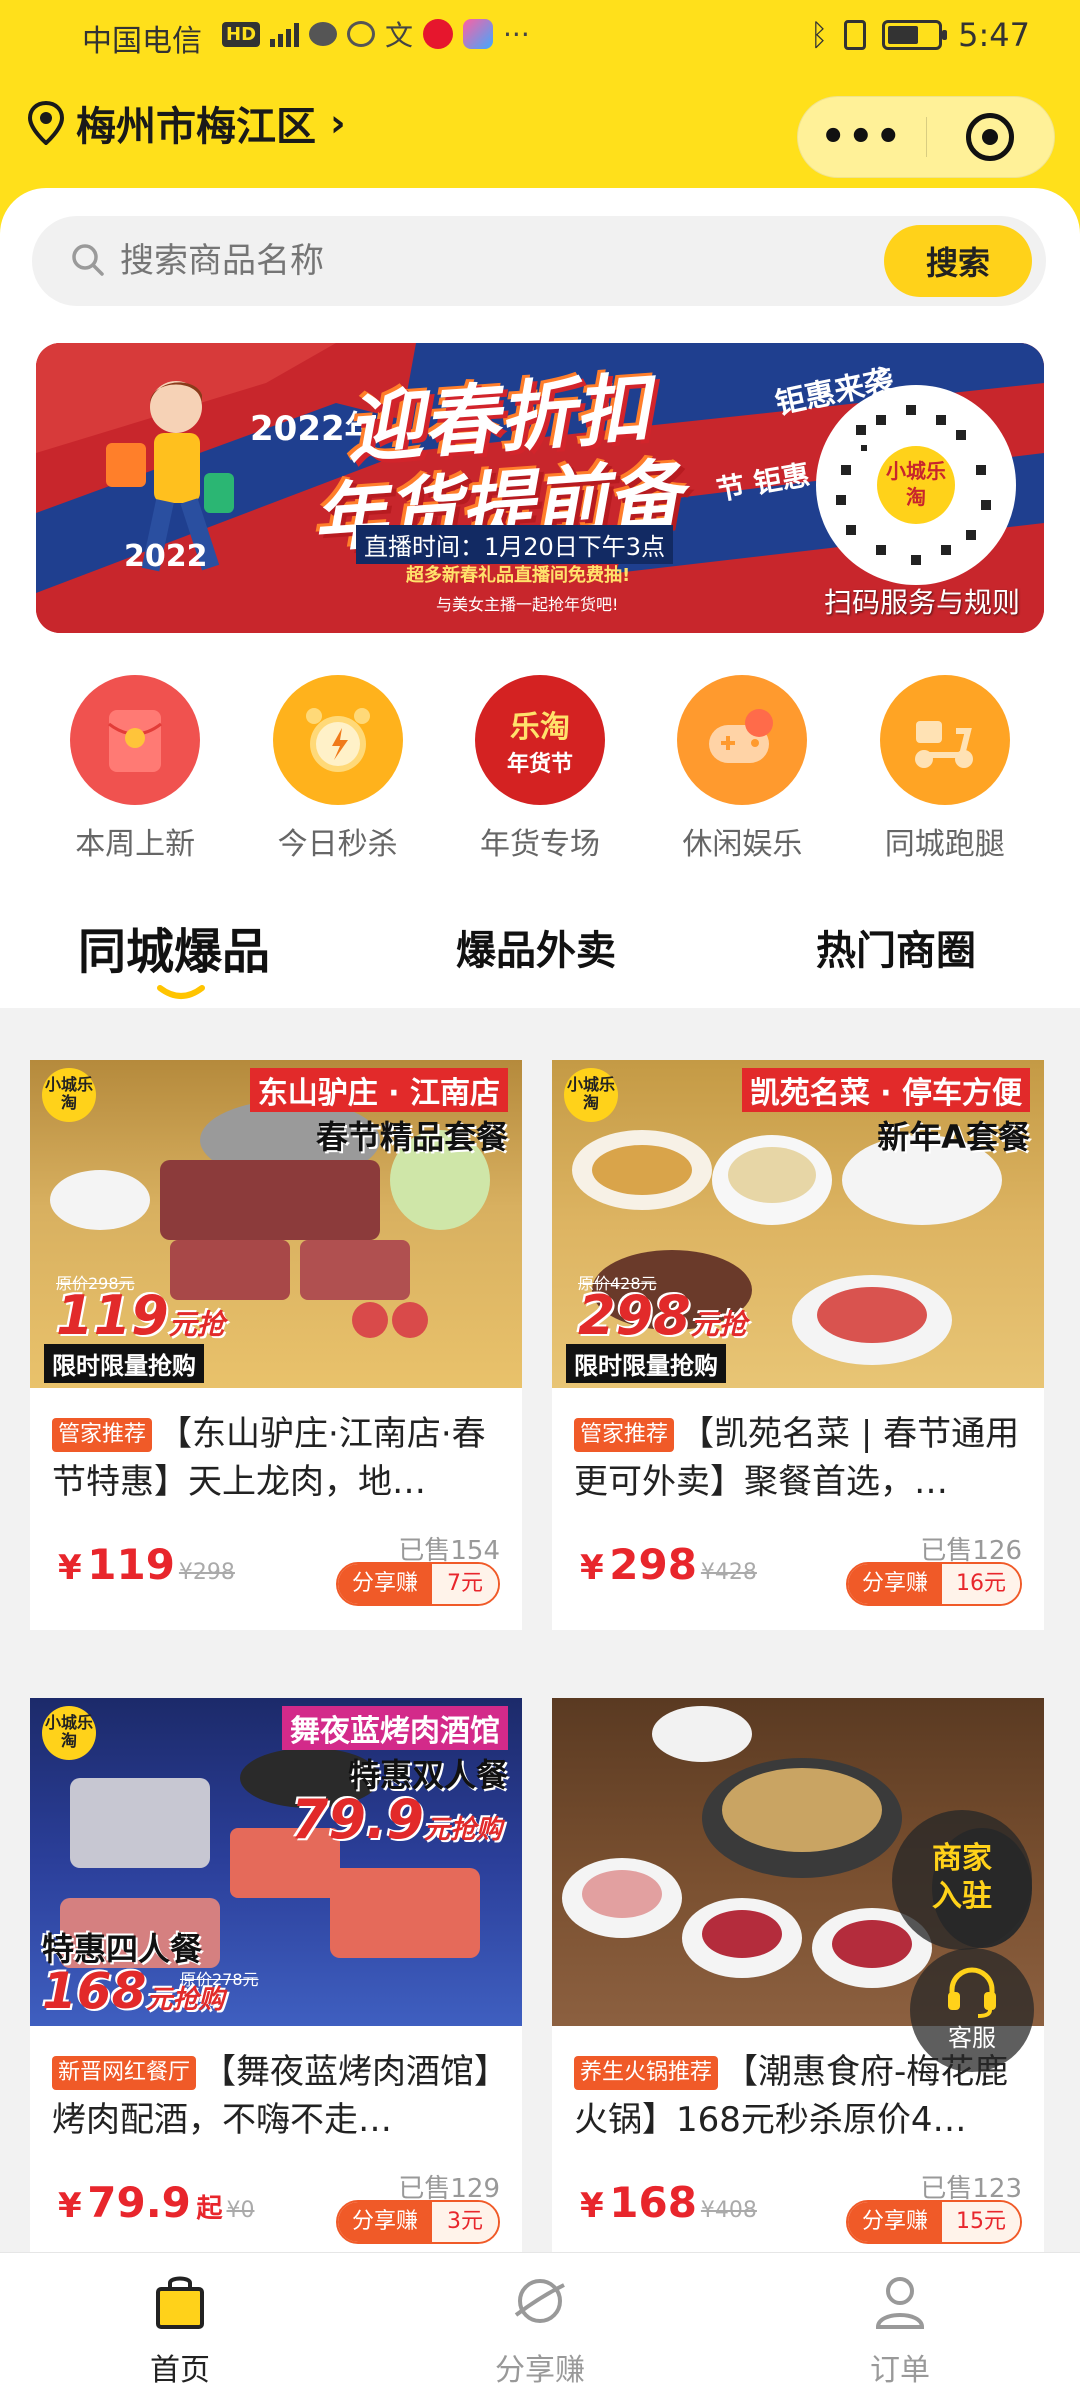  What do you see at coordinates (933, 1584) in the screenshot?
I see `share-earn-button: 分享赚 16元` at bounding box center [933, 1584].